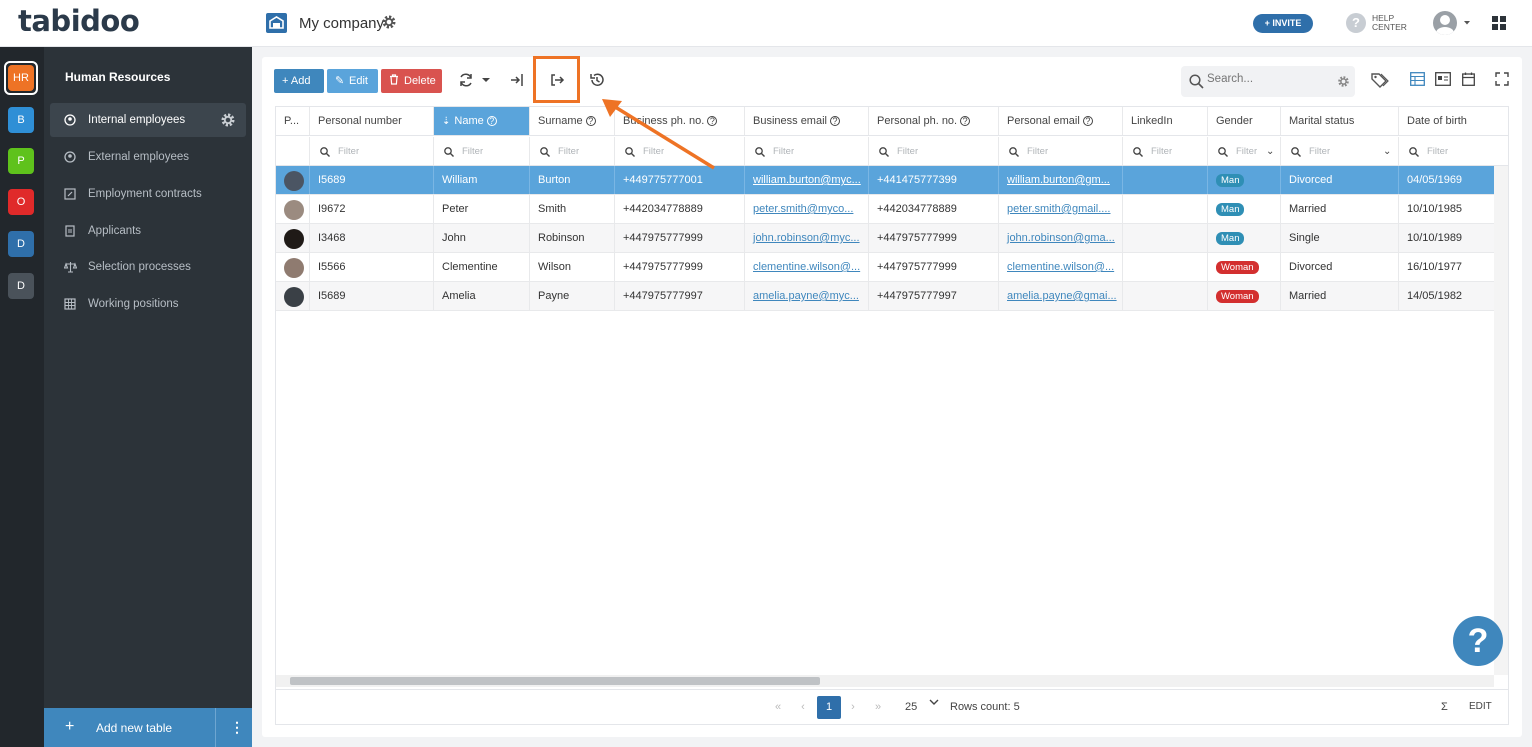 This screenshot has height=747, width=1532. What do you see at coordinates (1417, 79) in the screenshot?
I see `table-view-icon` at bounding box center [1417, 79].